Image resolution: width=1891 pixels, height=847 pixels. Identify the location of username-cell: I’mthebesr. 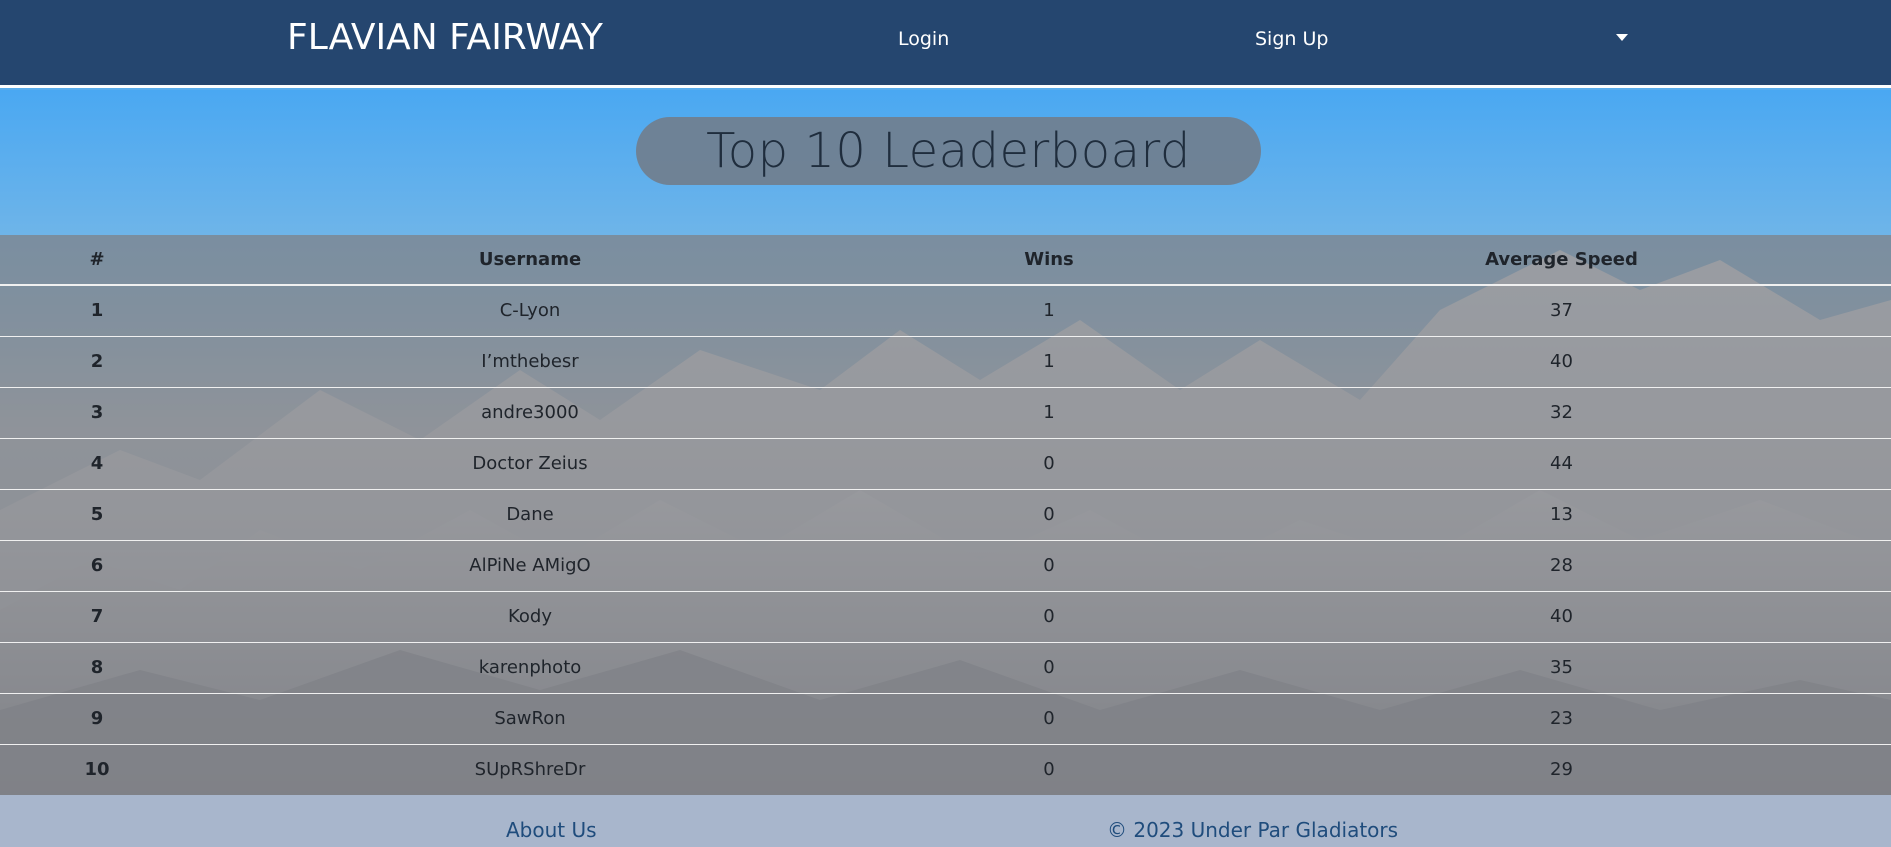
(530, 362).